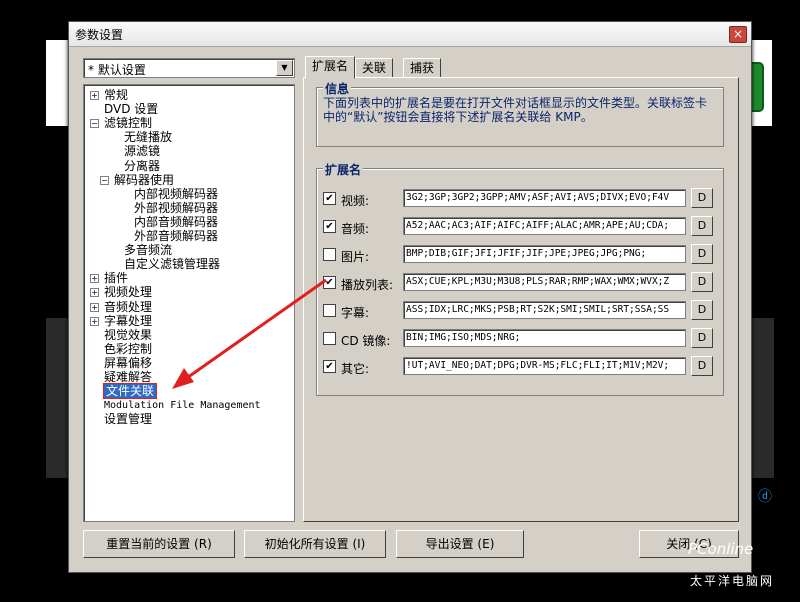 This screenshot has height=602, width=800. I want to click on profile-value: * 默认设置, so click(117, 70).